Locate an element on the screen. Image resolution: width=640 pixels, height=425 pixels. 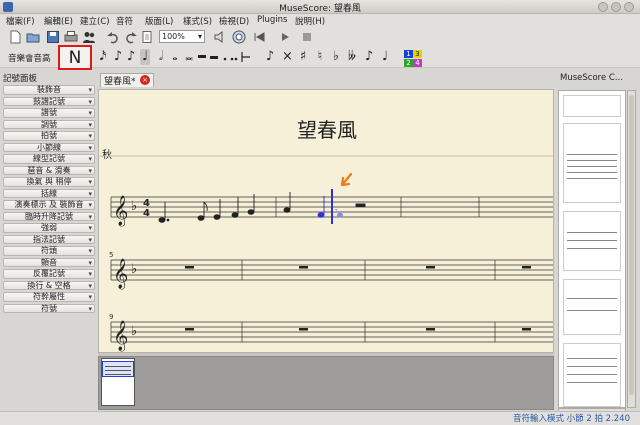
menu-plugins: Plugins is located at coordinates (272, 20).